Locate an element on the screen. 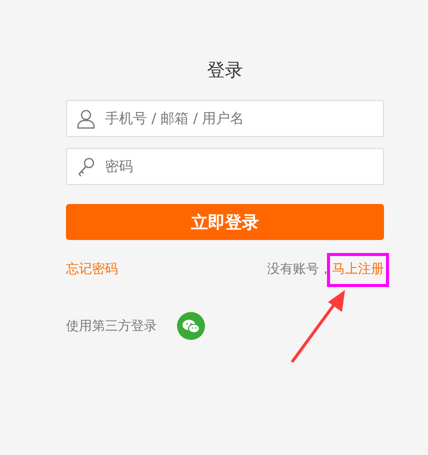 Image resolution: width=428 pixels, height=455 pixels. login-title: 登录 is located at coordinates (225, 70).